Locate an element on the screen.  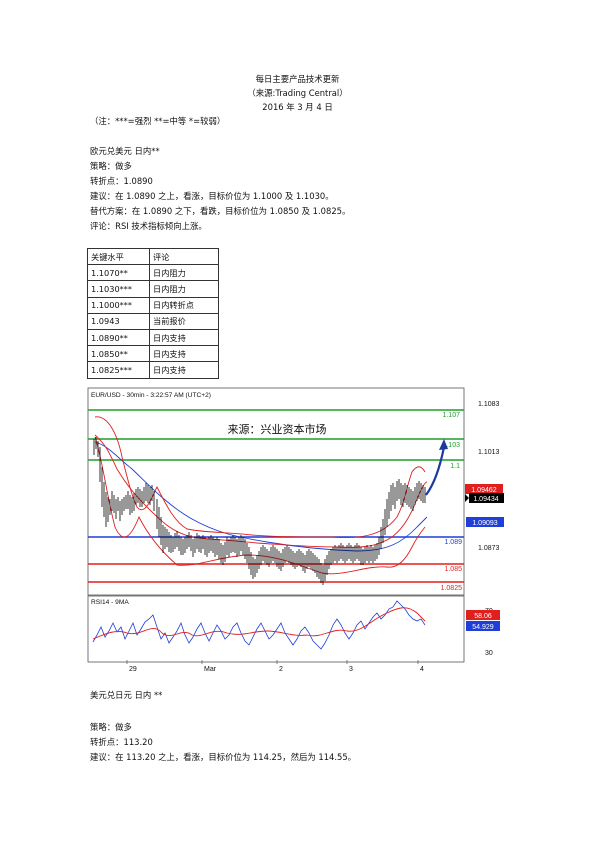
price-axis-label: 1.1013 is located at coordinates (489, 452).